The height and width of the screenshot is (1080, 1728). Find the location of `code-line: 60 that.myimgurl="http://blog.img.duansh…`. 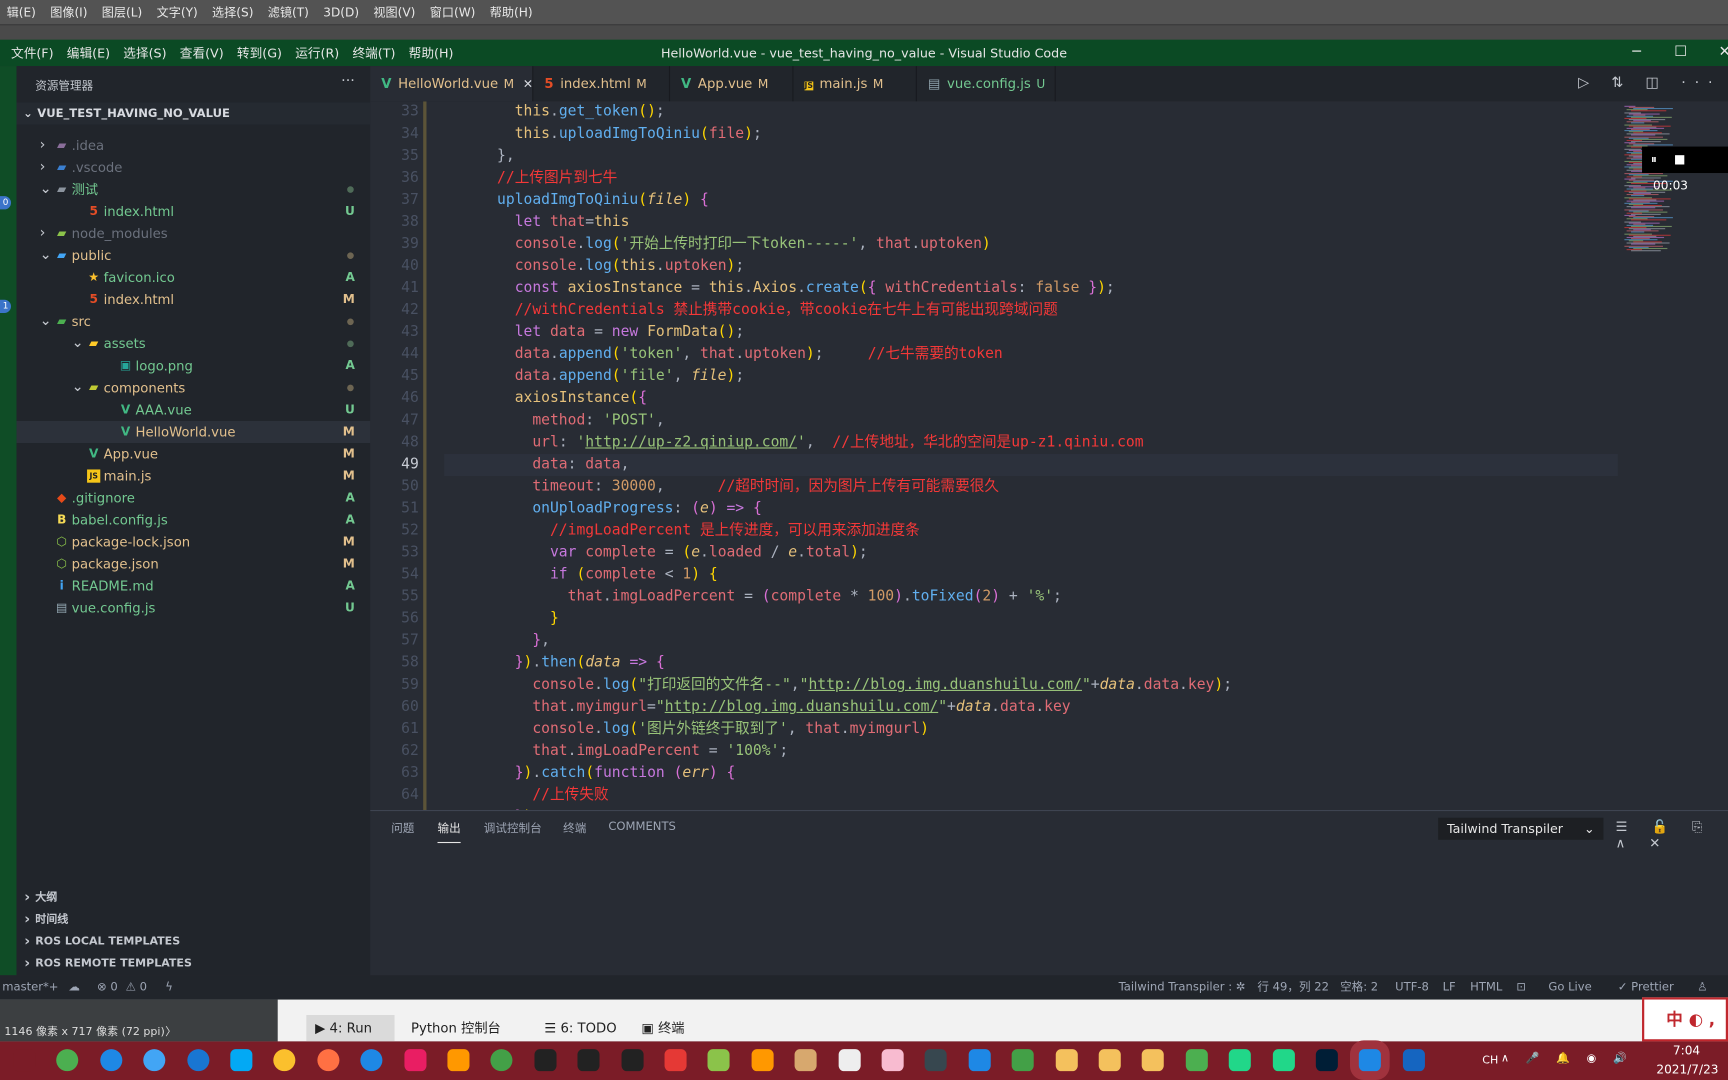

code-line: 60 that.myimgurl="http://blog.img.duansh… is located at coordinates (992, 707).